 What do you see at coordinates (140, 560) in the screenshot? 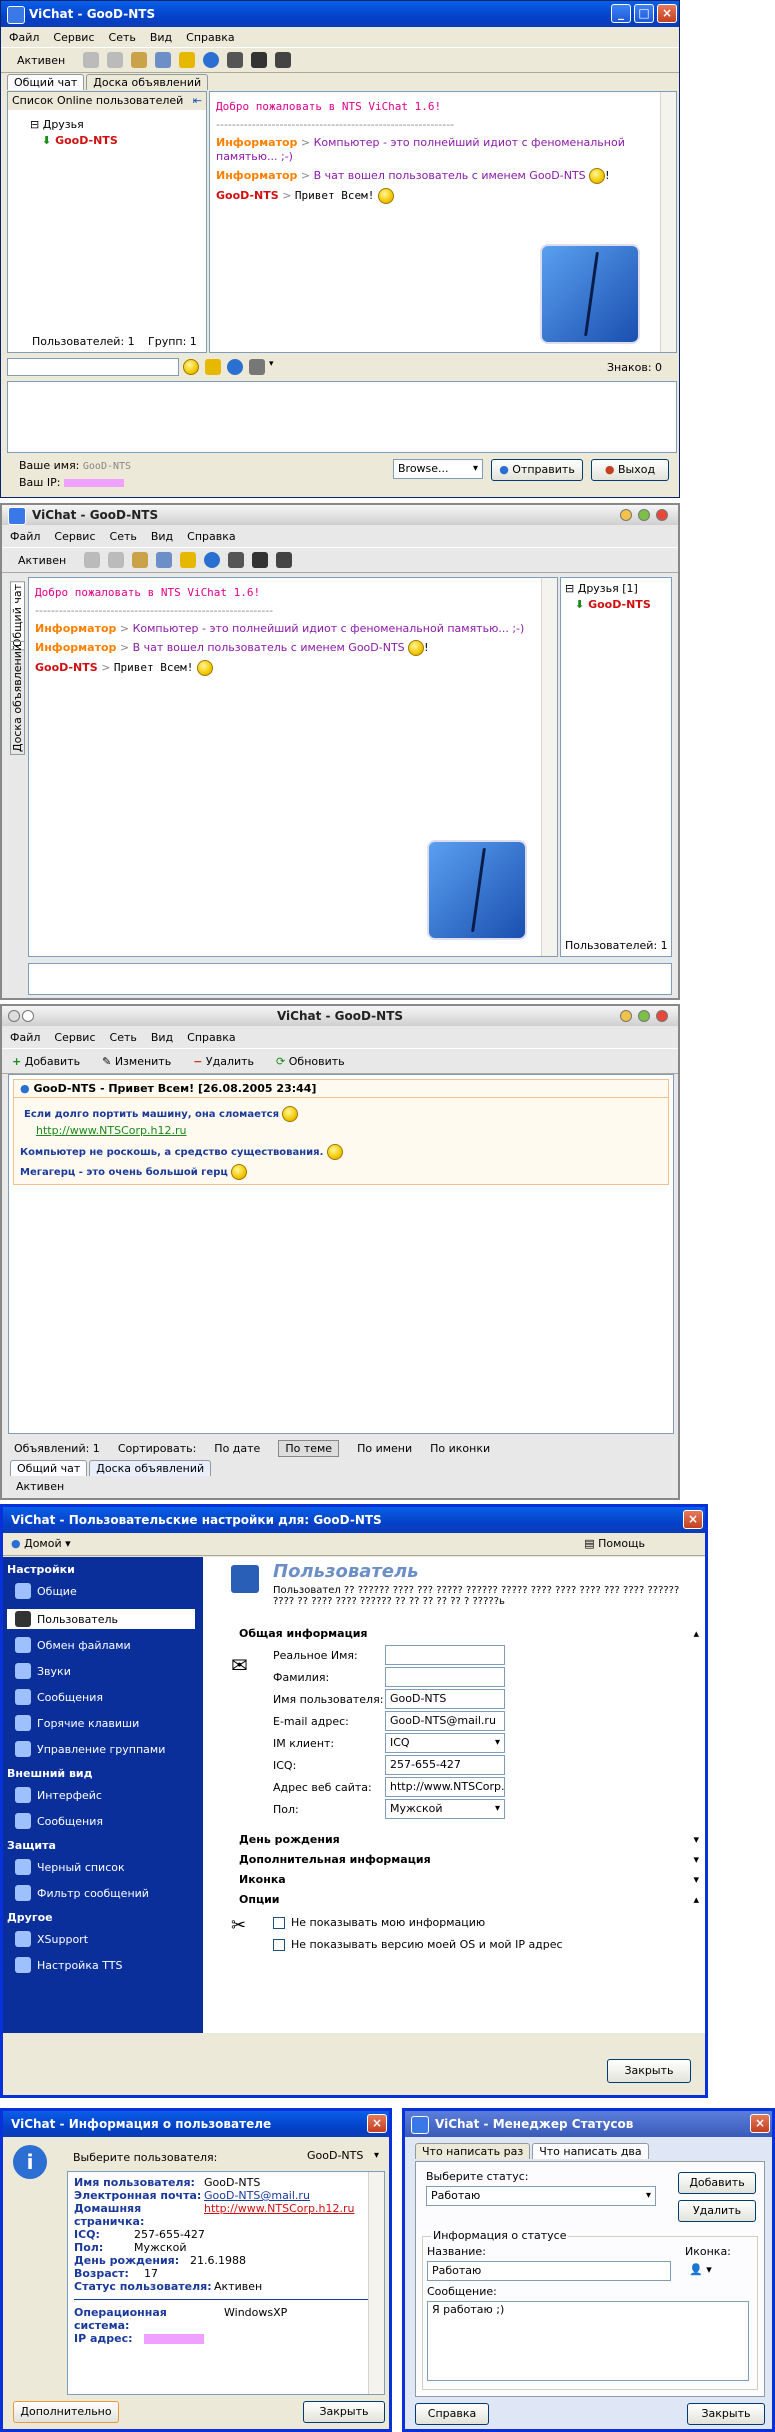
I see `paste-icon` at bounding box center [140, 560].